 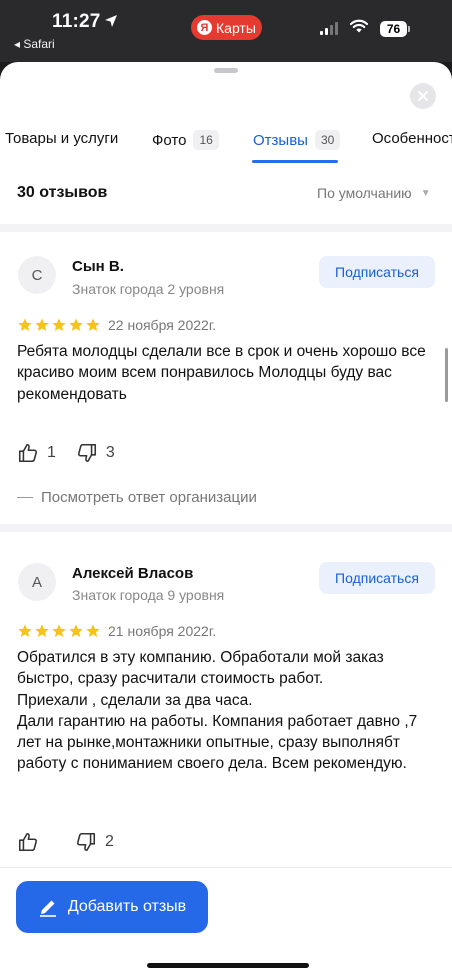 I want to click on review-author: Сын В., so click(x=98, y=266).